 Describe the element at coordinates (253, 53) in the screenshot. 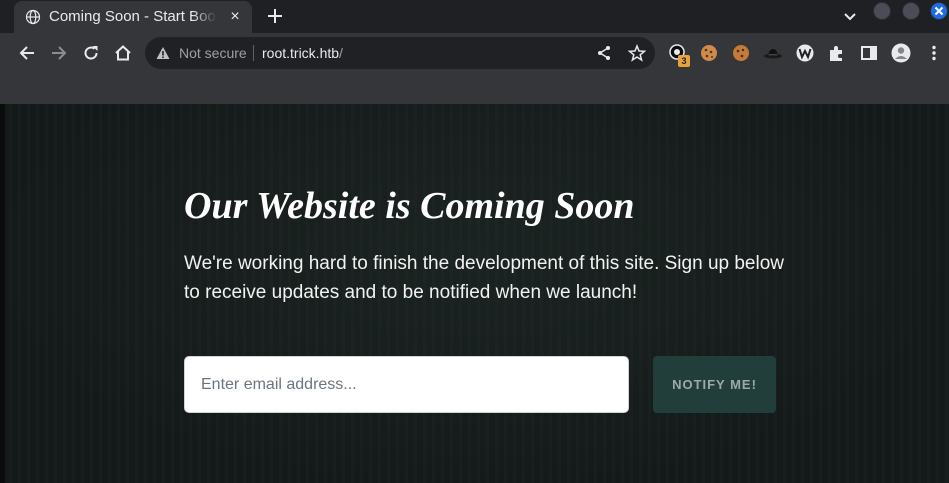

I see `address-separator` at that location.